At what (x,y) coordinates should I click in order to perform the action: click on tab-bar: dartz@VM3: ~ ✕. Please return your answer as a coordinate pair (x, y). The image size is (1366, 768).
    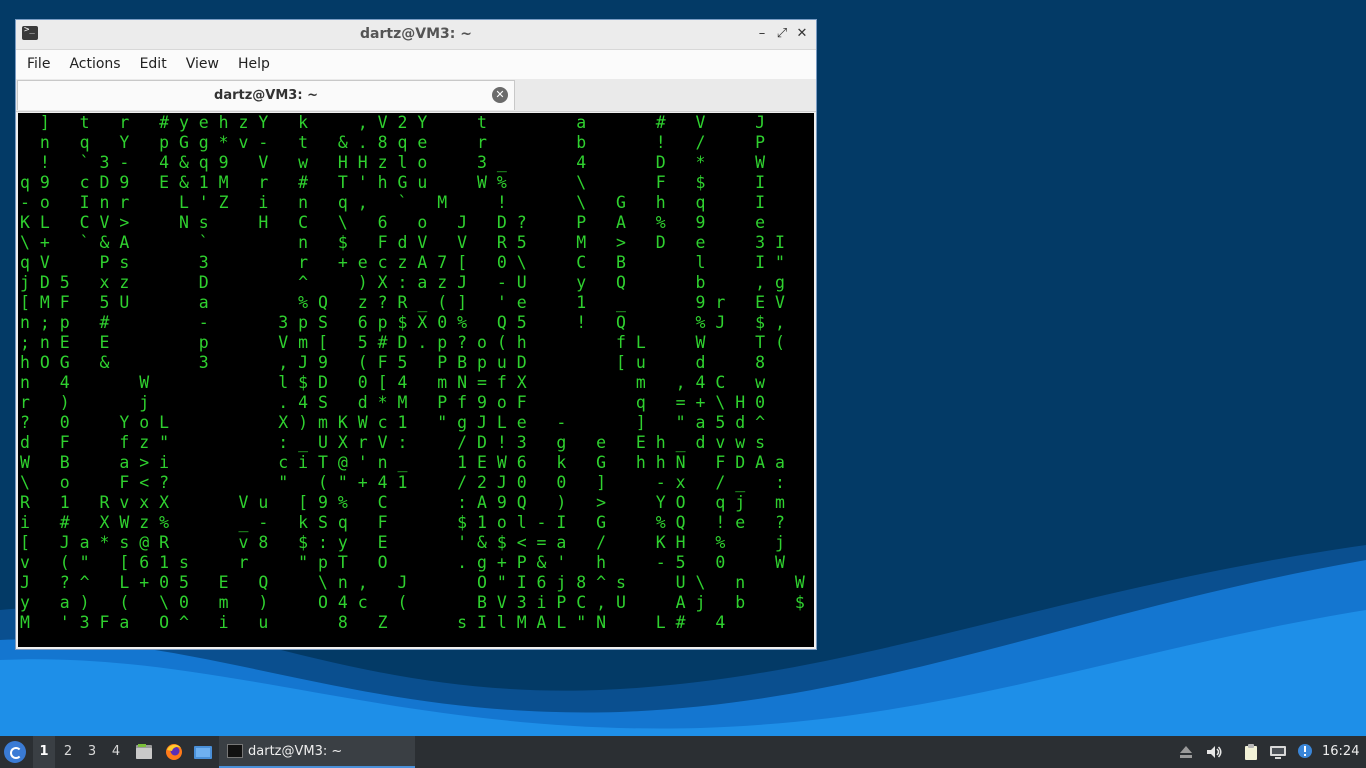
    Looking at the image, I should click on (416, 95).